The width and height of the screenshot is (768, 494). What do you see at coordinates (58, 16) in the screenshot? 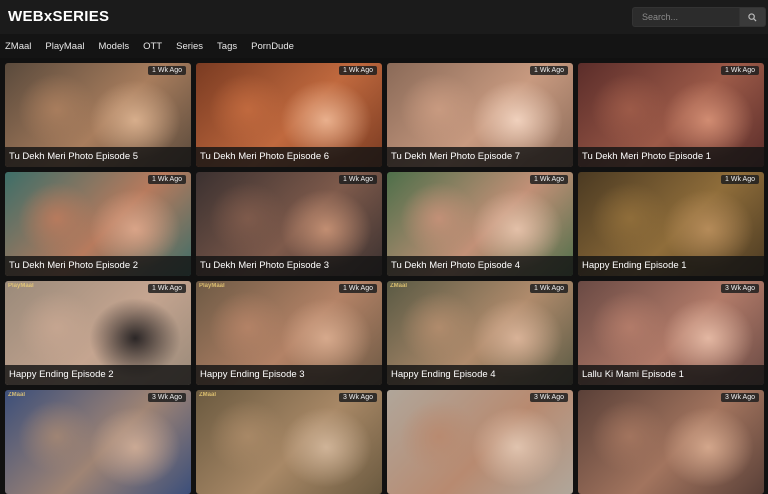
I see `site-logo: WEBxSERIES` at bounding box center [58, 16].